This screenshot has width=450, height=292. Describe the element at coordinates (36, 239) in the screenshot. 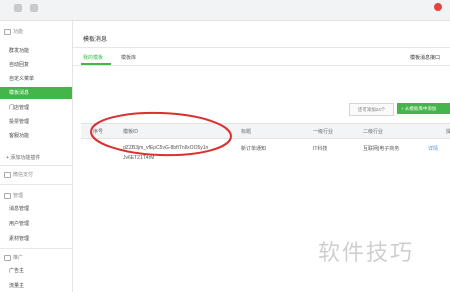

I see `sidebar-item-materials: 素材管理` at that location.